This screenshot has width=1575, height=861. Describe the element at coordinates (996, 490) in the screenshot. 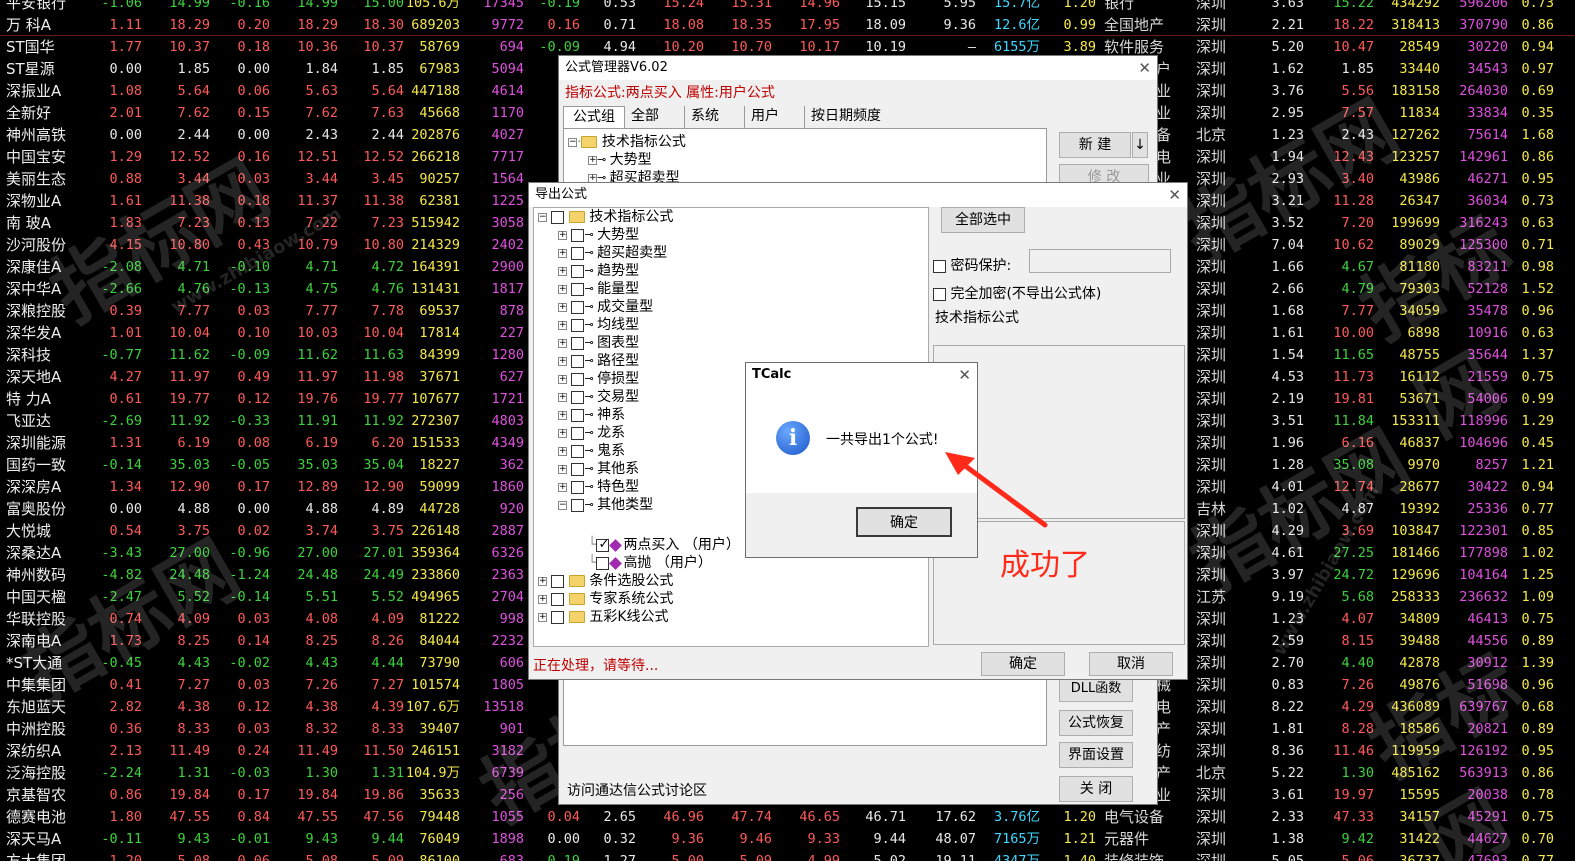

I see `annotation-arrow` at that location.